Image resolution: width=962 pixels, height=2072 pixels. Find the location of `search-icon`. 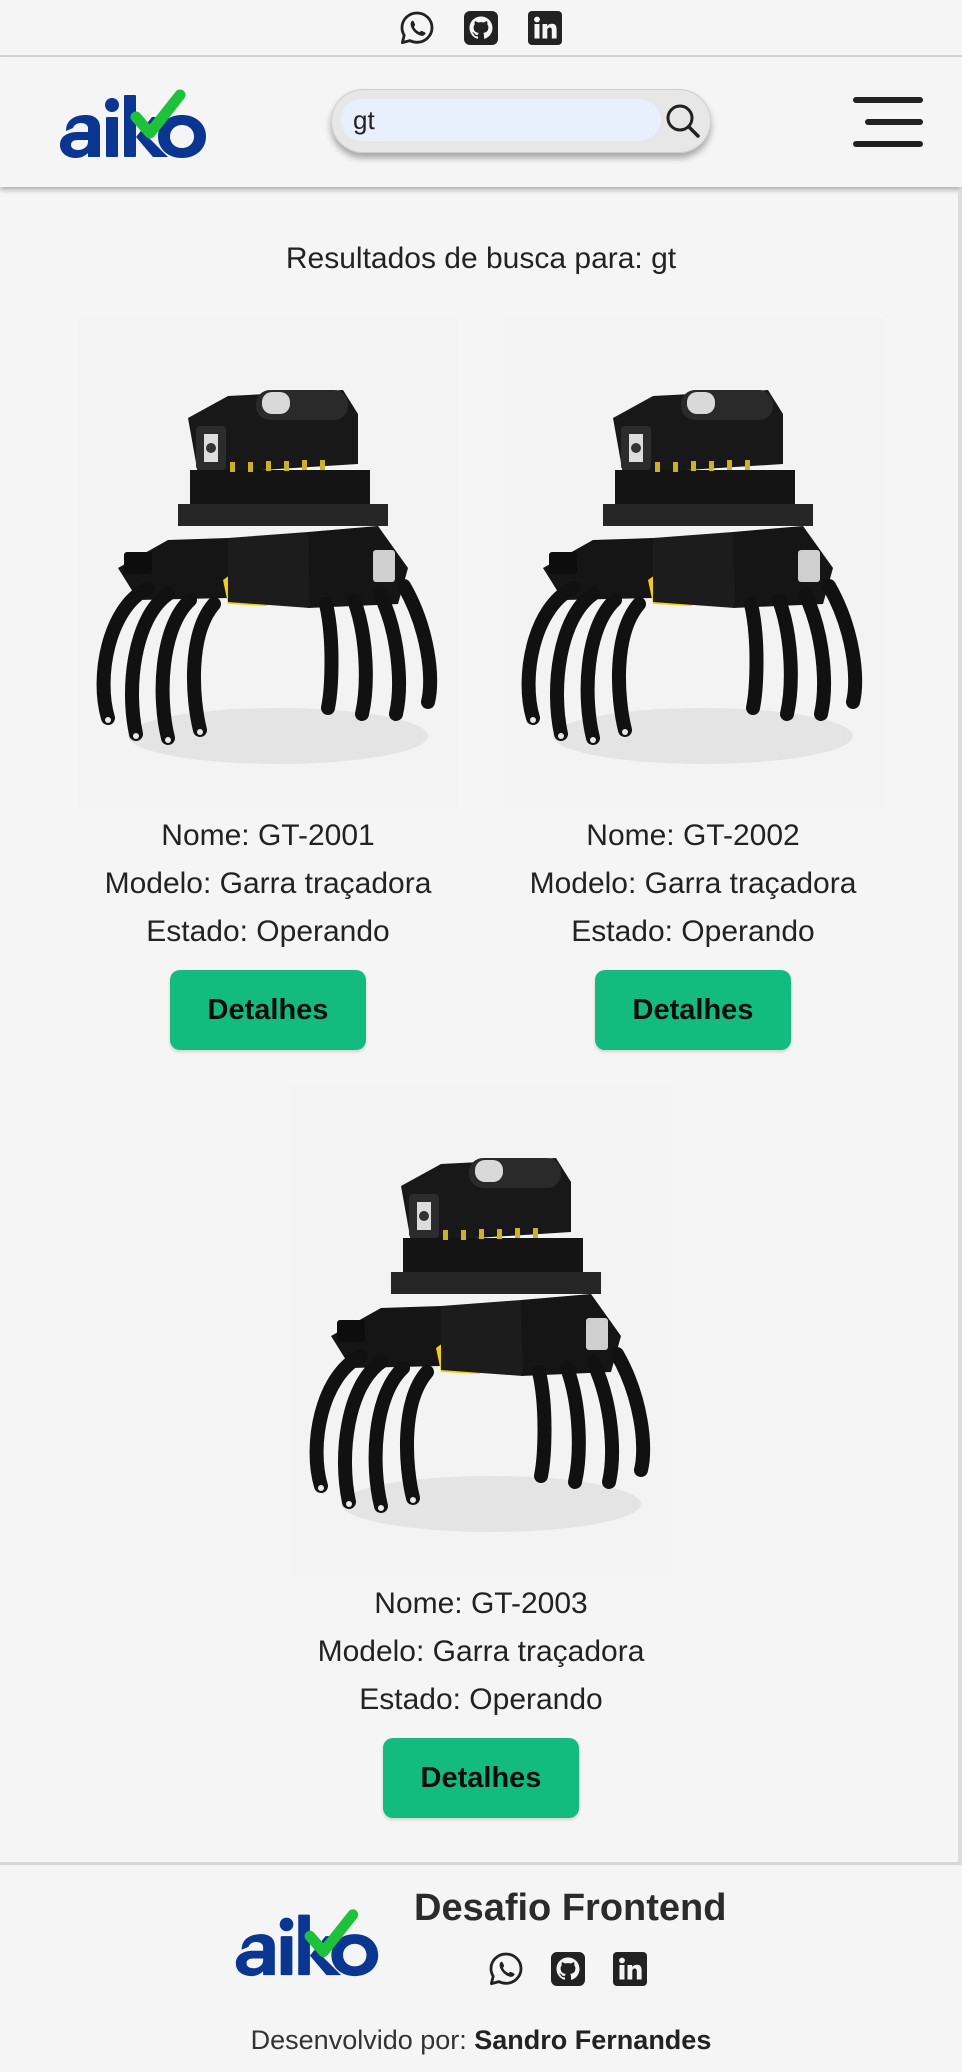

search-icon is located at coordinates (683, 121).